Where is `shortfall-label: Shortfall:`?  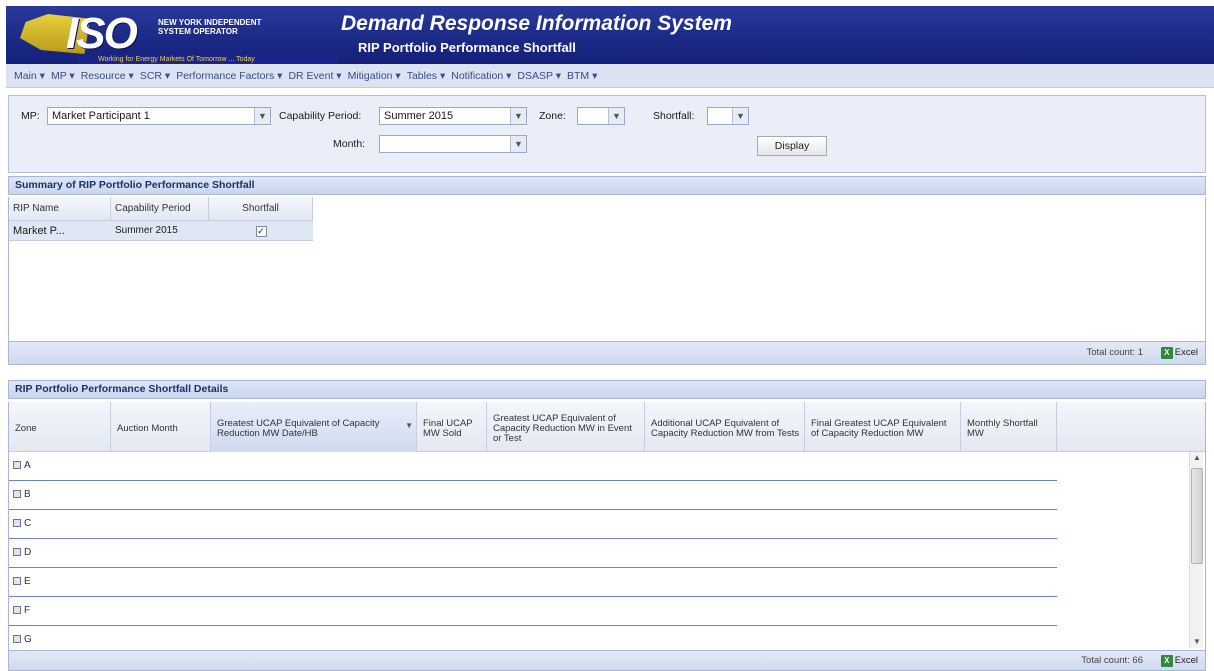 shortfall-label: Shortfall: is located at coordinates (674, 116).